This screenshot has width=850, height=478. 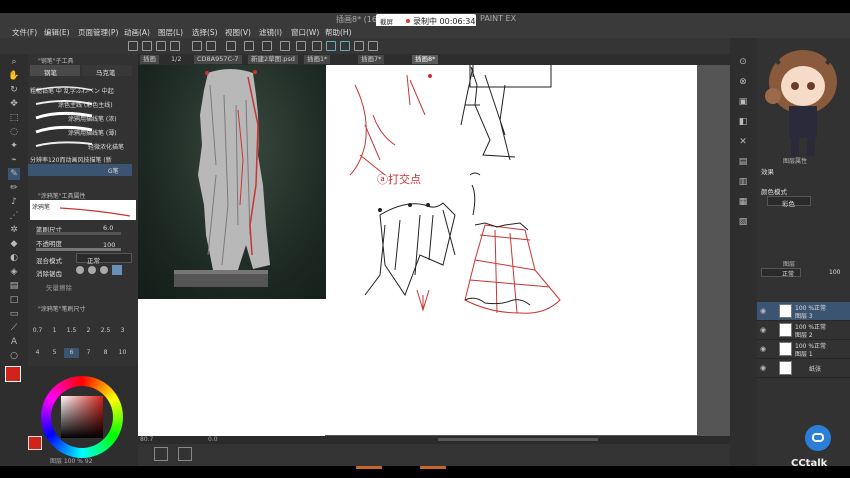 I want to click on new-file-icon, so click(x=133, y=46).